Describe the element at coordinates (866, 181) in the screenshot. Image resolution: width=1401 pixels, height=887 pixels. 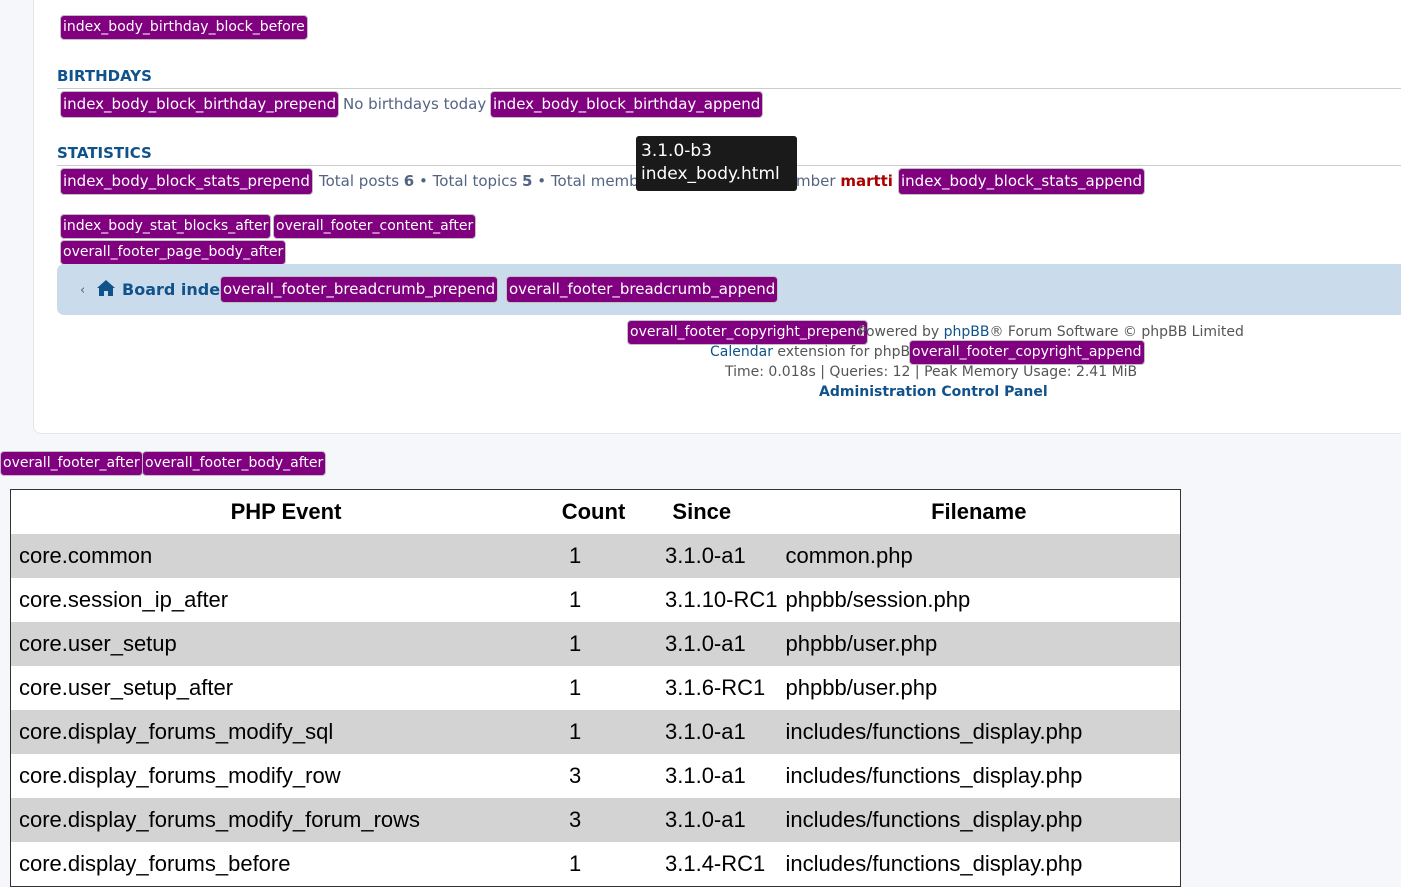
I see `newest-member-link: martti` at that location.